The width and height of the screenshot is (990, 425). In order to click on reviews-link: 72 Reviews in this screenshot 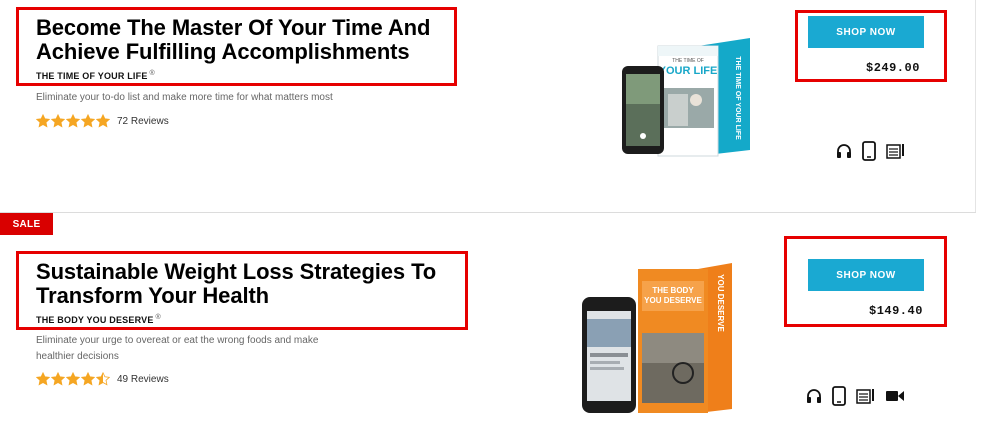, I will do `click(143, 121)`.